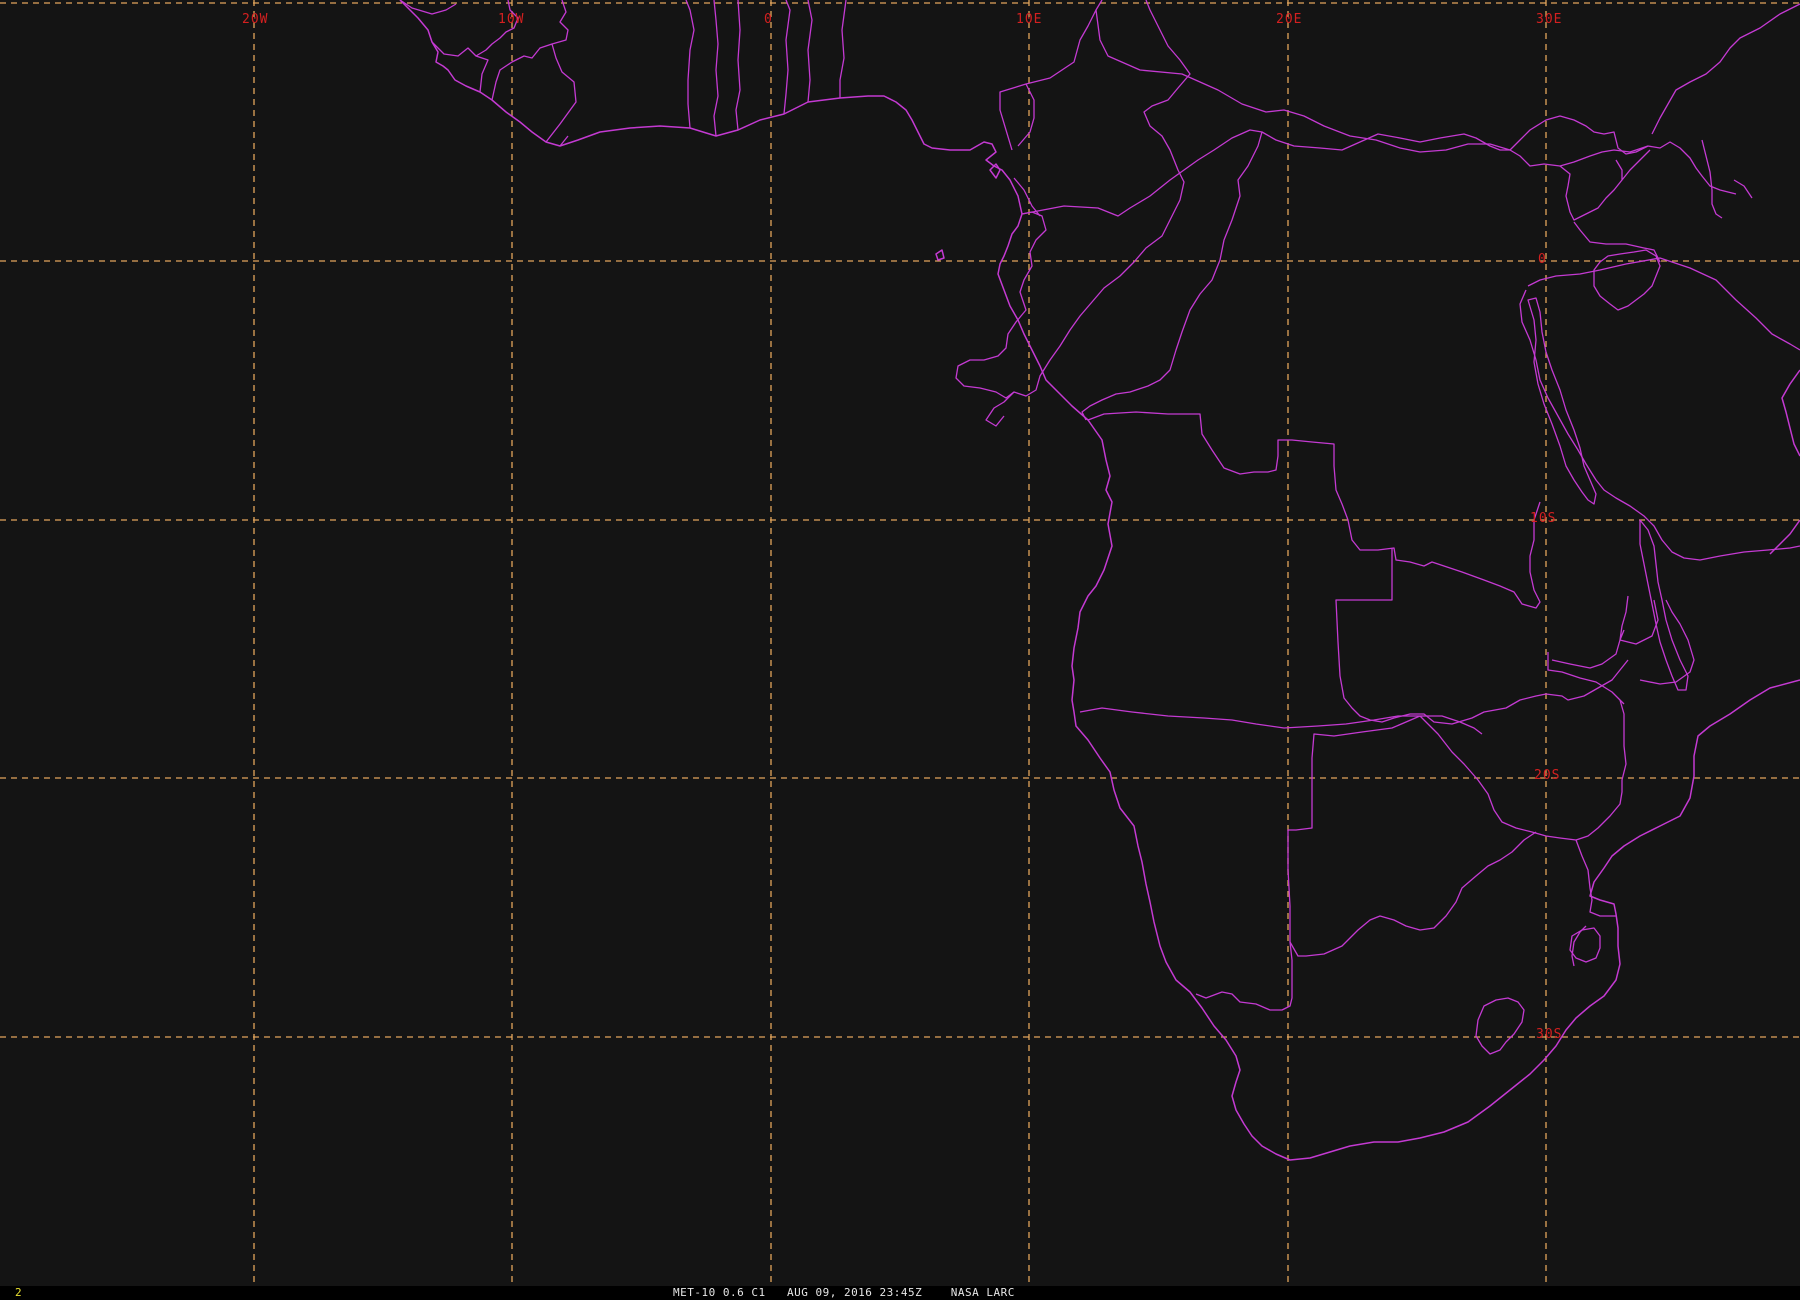  I want to click on east-africa-boundaries, so click(1659, 354).